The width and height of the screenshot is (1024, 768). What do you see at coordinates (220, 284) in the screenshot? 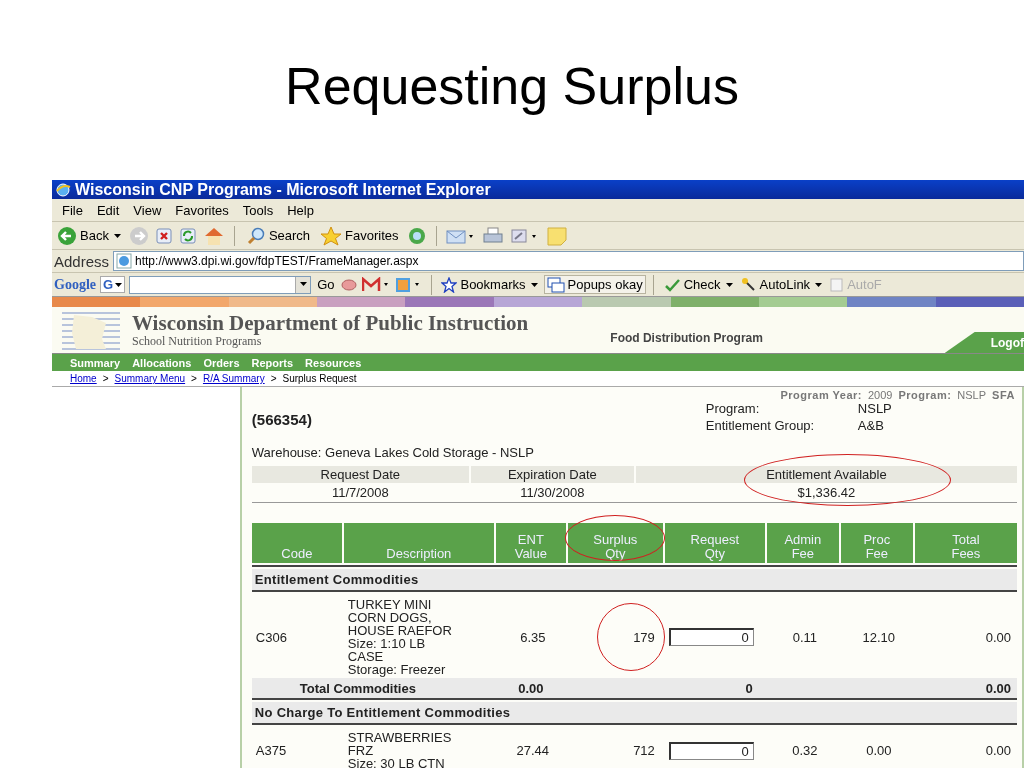
I see `search-field` at bounding box center [220, 284].